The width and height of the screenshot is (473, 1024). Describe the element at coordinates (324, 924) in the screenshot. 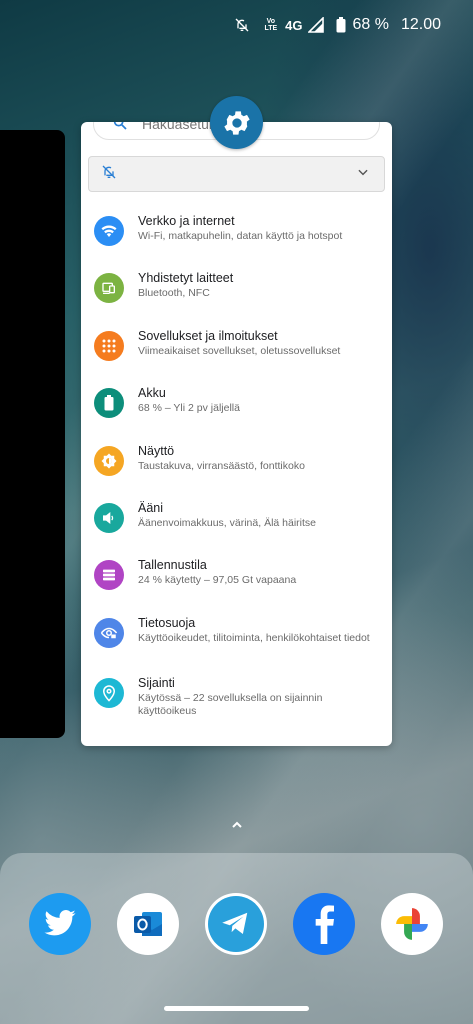

I see `facebook-app-icon` at that location.